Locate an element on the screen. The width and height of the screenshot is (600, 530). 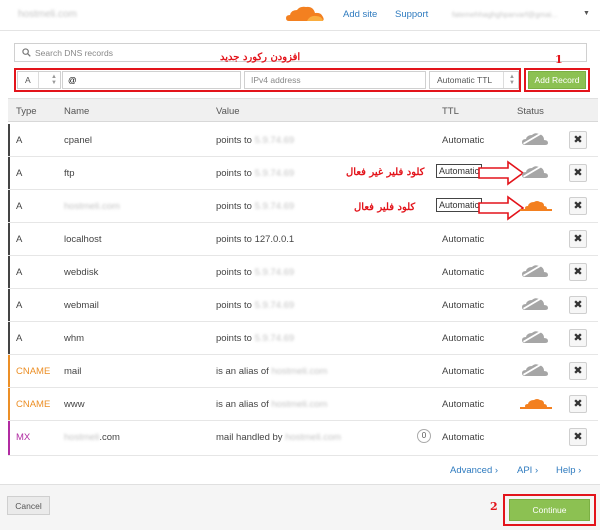
record-value: mail handled by hostmeli.com is located at coordinates (278, 437).